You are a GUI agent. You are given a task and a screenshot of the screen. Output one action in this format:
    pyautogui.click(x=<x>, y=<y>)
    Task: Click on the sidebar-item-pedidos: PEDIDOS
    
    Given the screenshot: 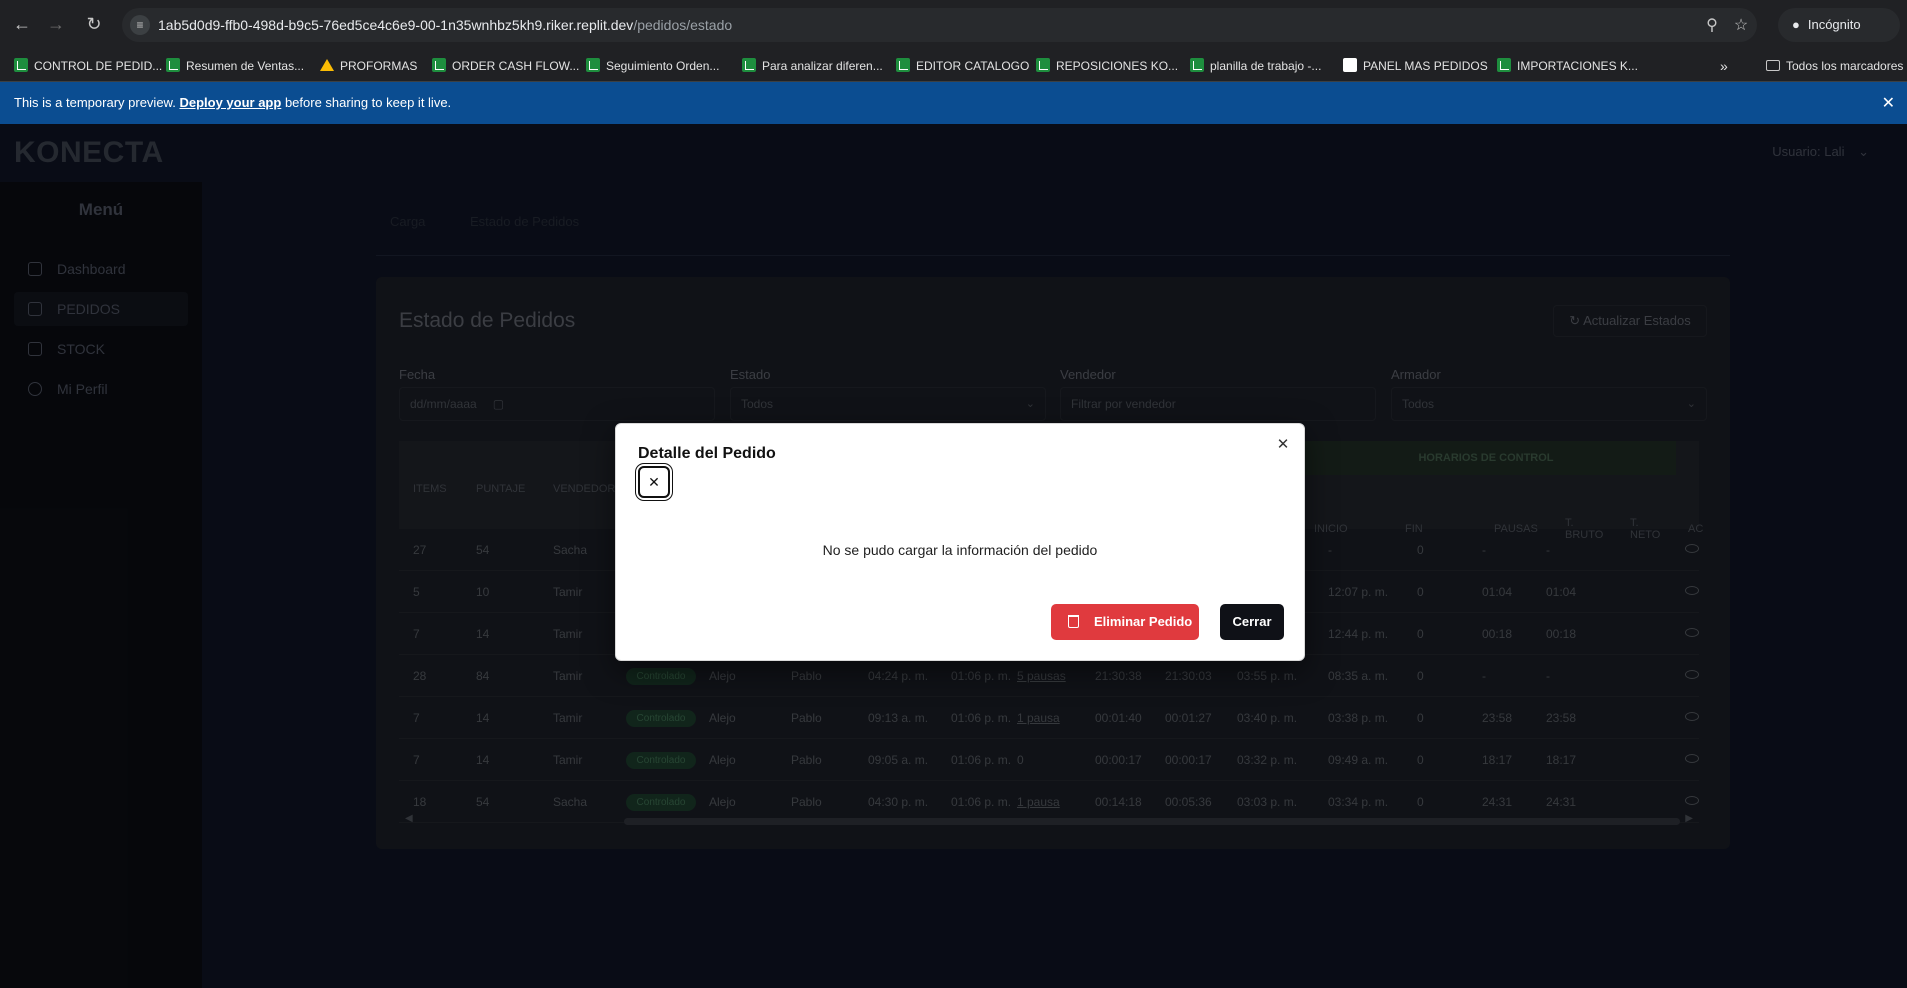 What is the action you would take?
    pyautogui.click(x=101, y=309)
    